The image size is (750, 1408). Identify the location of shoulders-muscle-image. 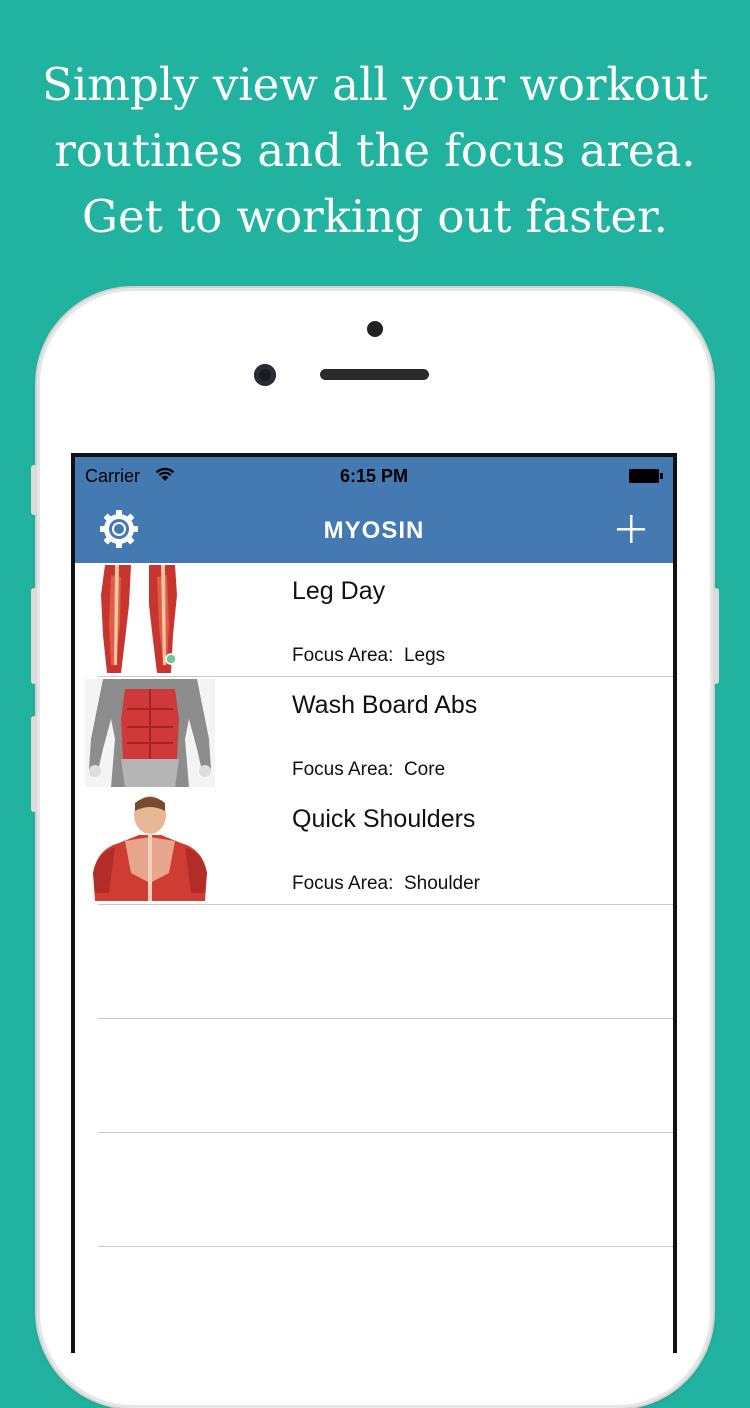
(150, 847).